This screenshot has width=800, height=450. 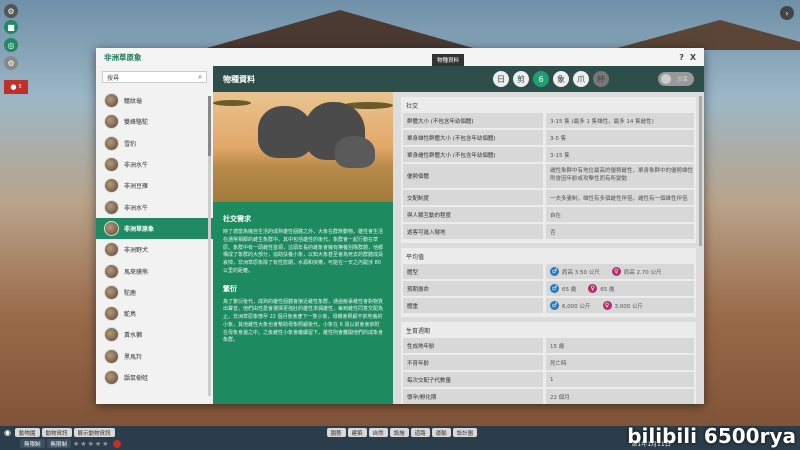 I want to click on chevron-right-icon: ›, so click(x=787, y=13).